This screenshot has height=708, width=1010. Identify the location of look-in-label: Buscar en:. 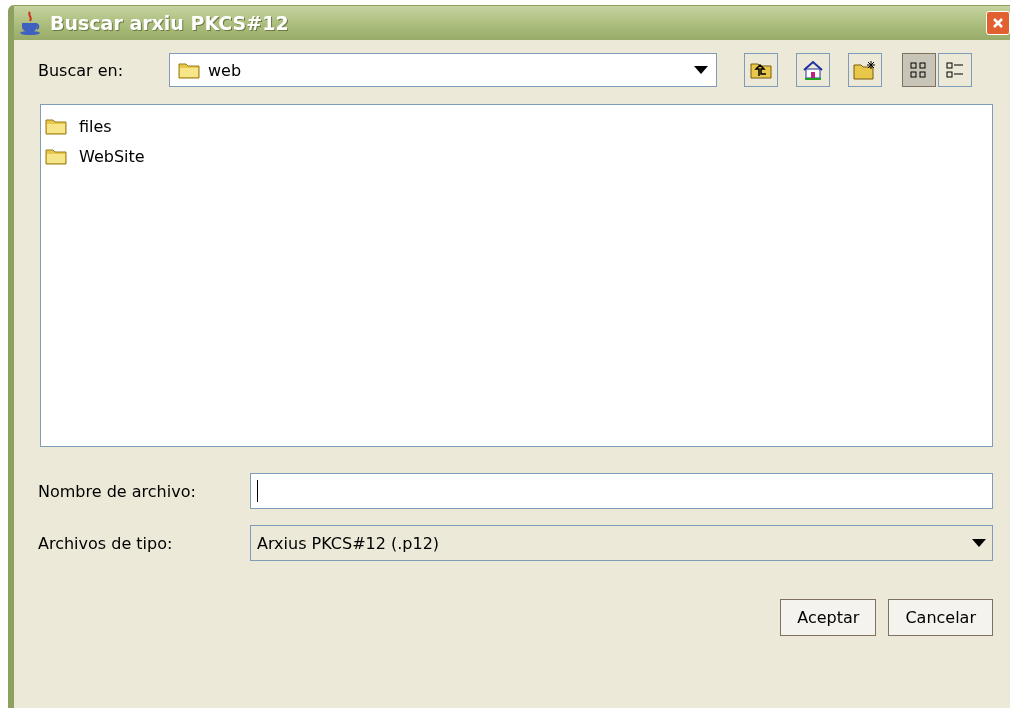
(81, 70).